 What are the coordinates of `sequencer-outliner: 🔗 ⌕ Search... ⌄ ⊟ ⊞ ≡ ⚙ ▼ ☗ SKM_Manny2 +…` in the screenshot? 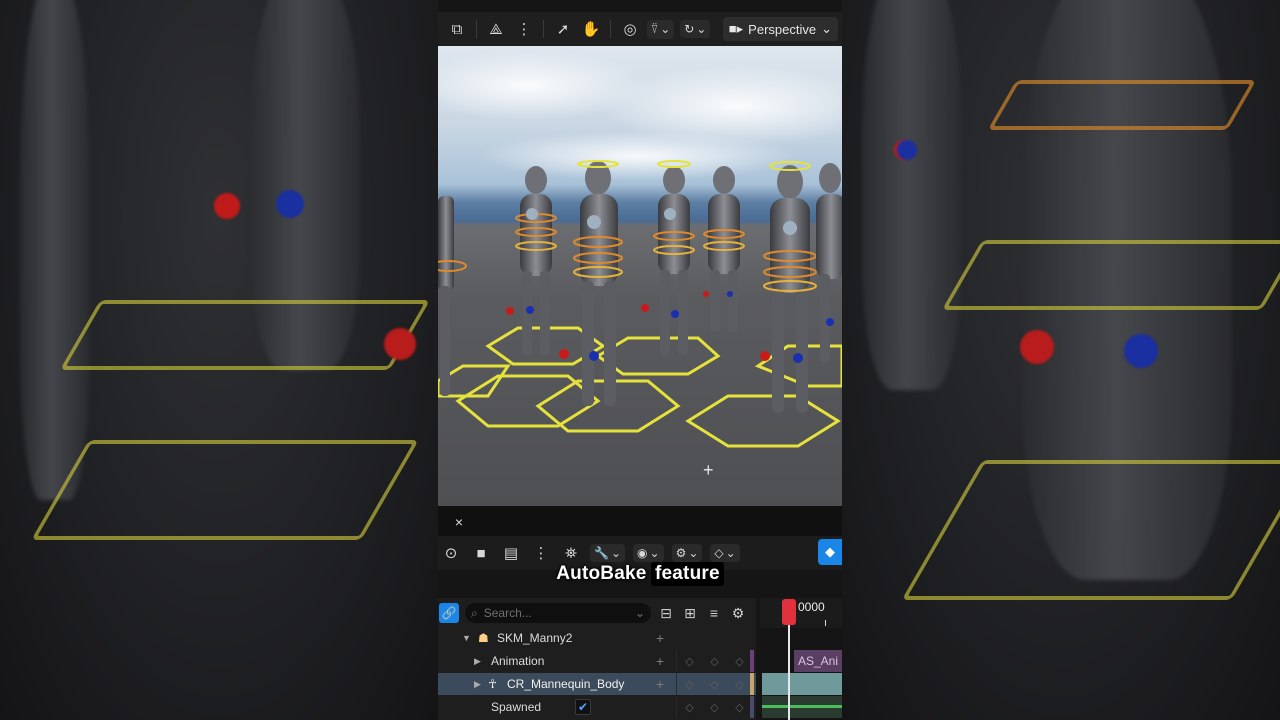 It's located at (597, 659).